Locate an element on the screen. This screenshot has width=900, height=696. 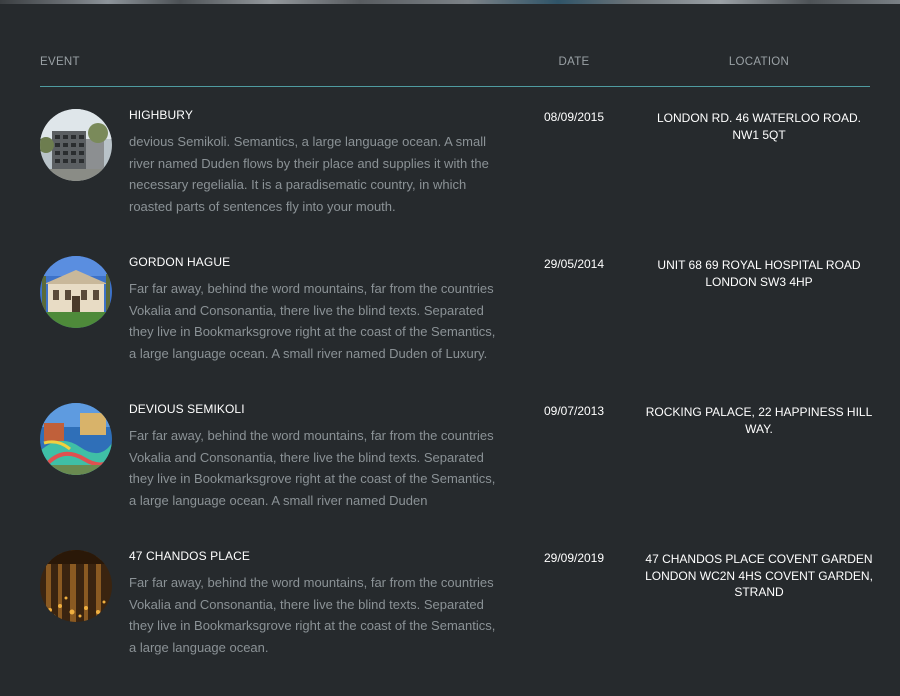
event-location: LONDON RD. 46 WATERLOO ROAD. NW1 5QT is located at coordinates (759, 126).